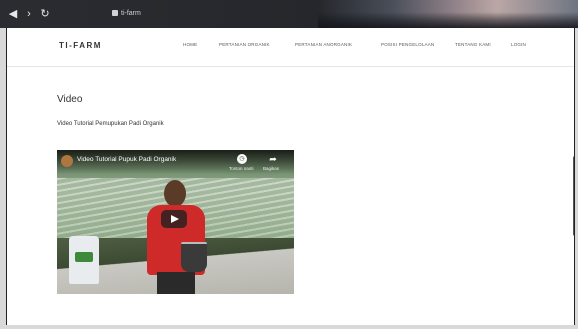 The height and width of the screenshot is (329, 578). What do you see at coordinates (242, 159) in the screenshot?
I see `watch-later-icon: ◷` at bounding box center [242, 159].